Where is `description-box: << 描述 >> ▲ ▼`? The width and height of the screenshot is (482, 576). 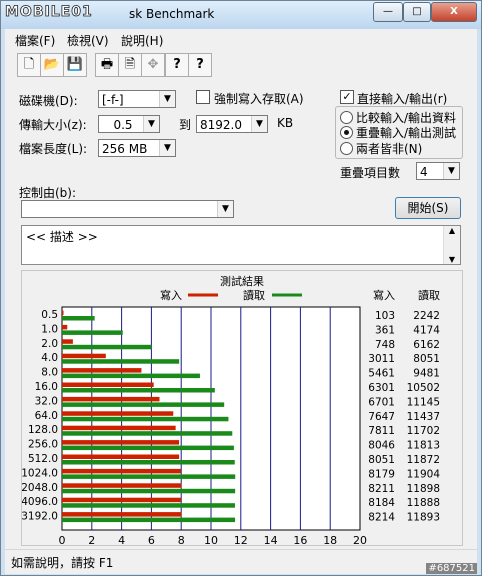
description-box: << 描述 >> ▲ ▼ is located at coordinates (241, 245).